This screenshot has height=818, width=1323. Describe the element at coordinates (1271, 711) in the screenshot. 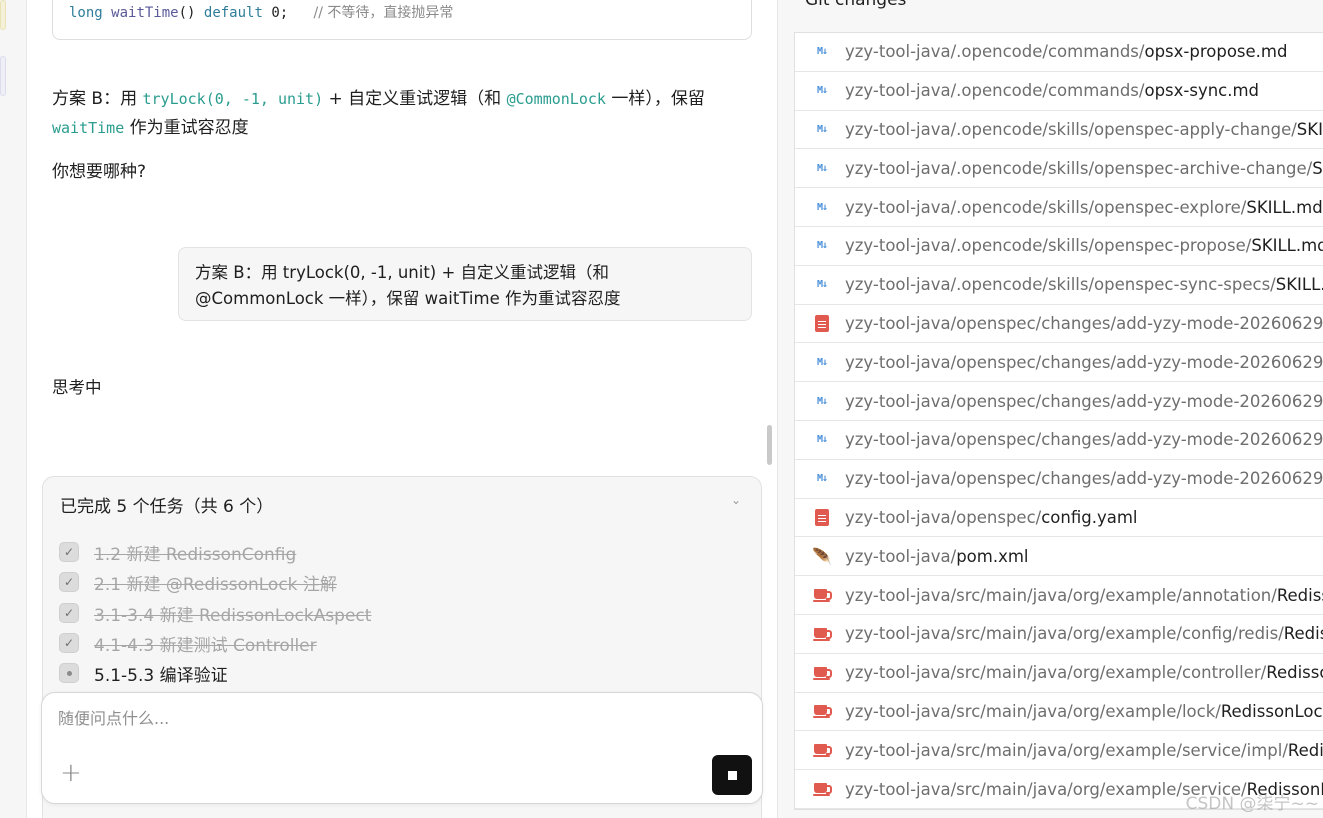

I see `file-name: RedissonLockA` at that location.